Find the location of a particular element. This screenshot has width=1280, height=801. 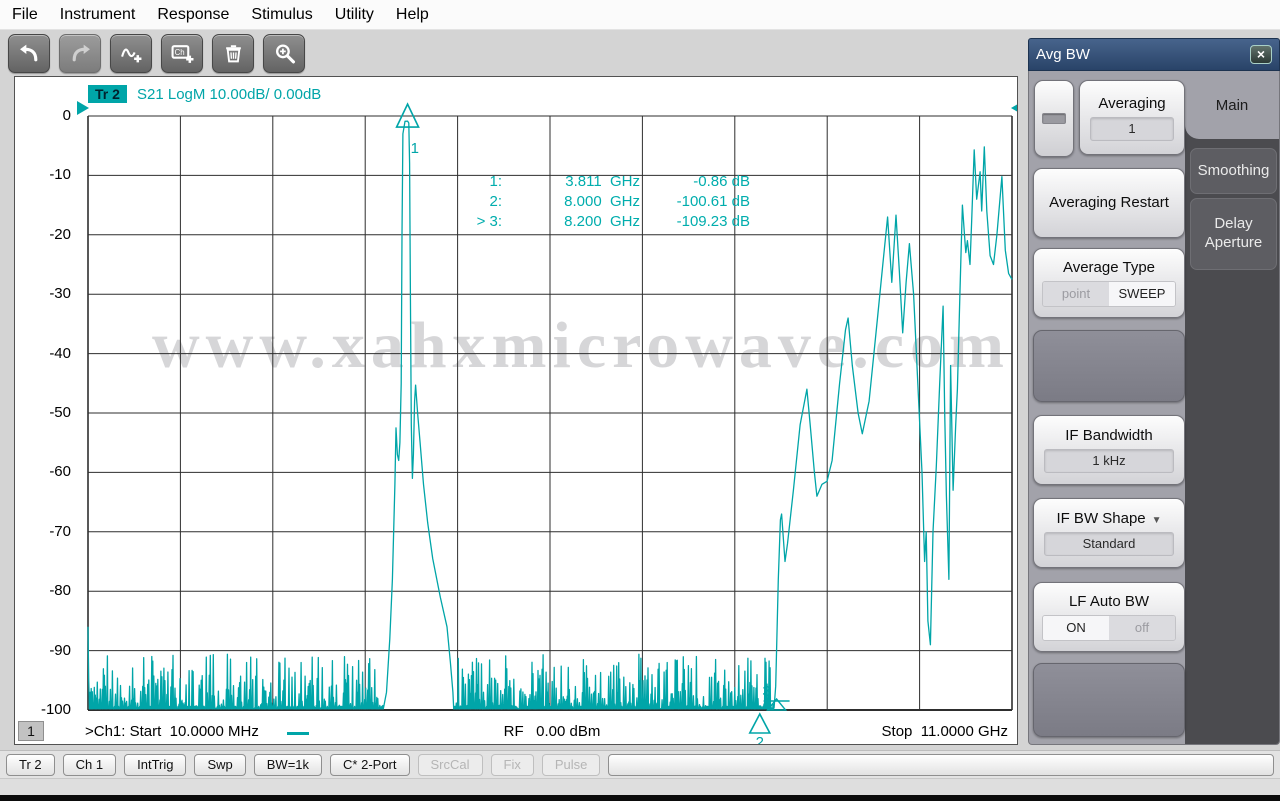

rf-power-label: RF 0.00 dBm is located at coordinates (552, 731).